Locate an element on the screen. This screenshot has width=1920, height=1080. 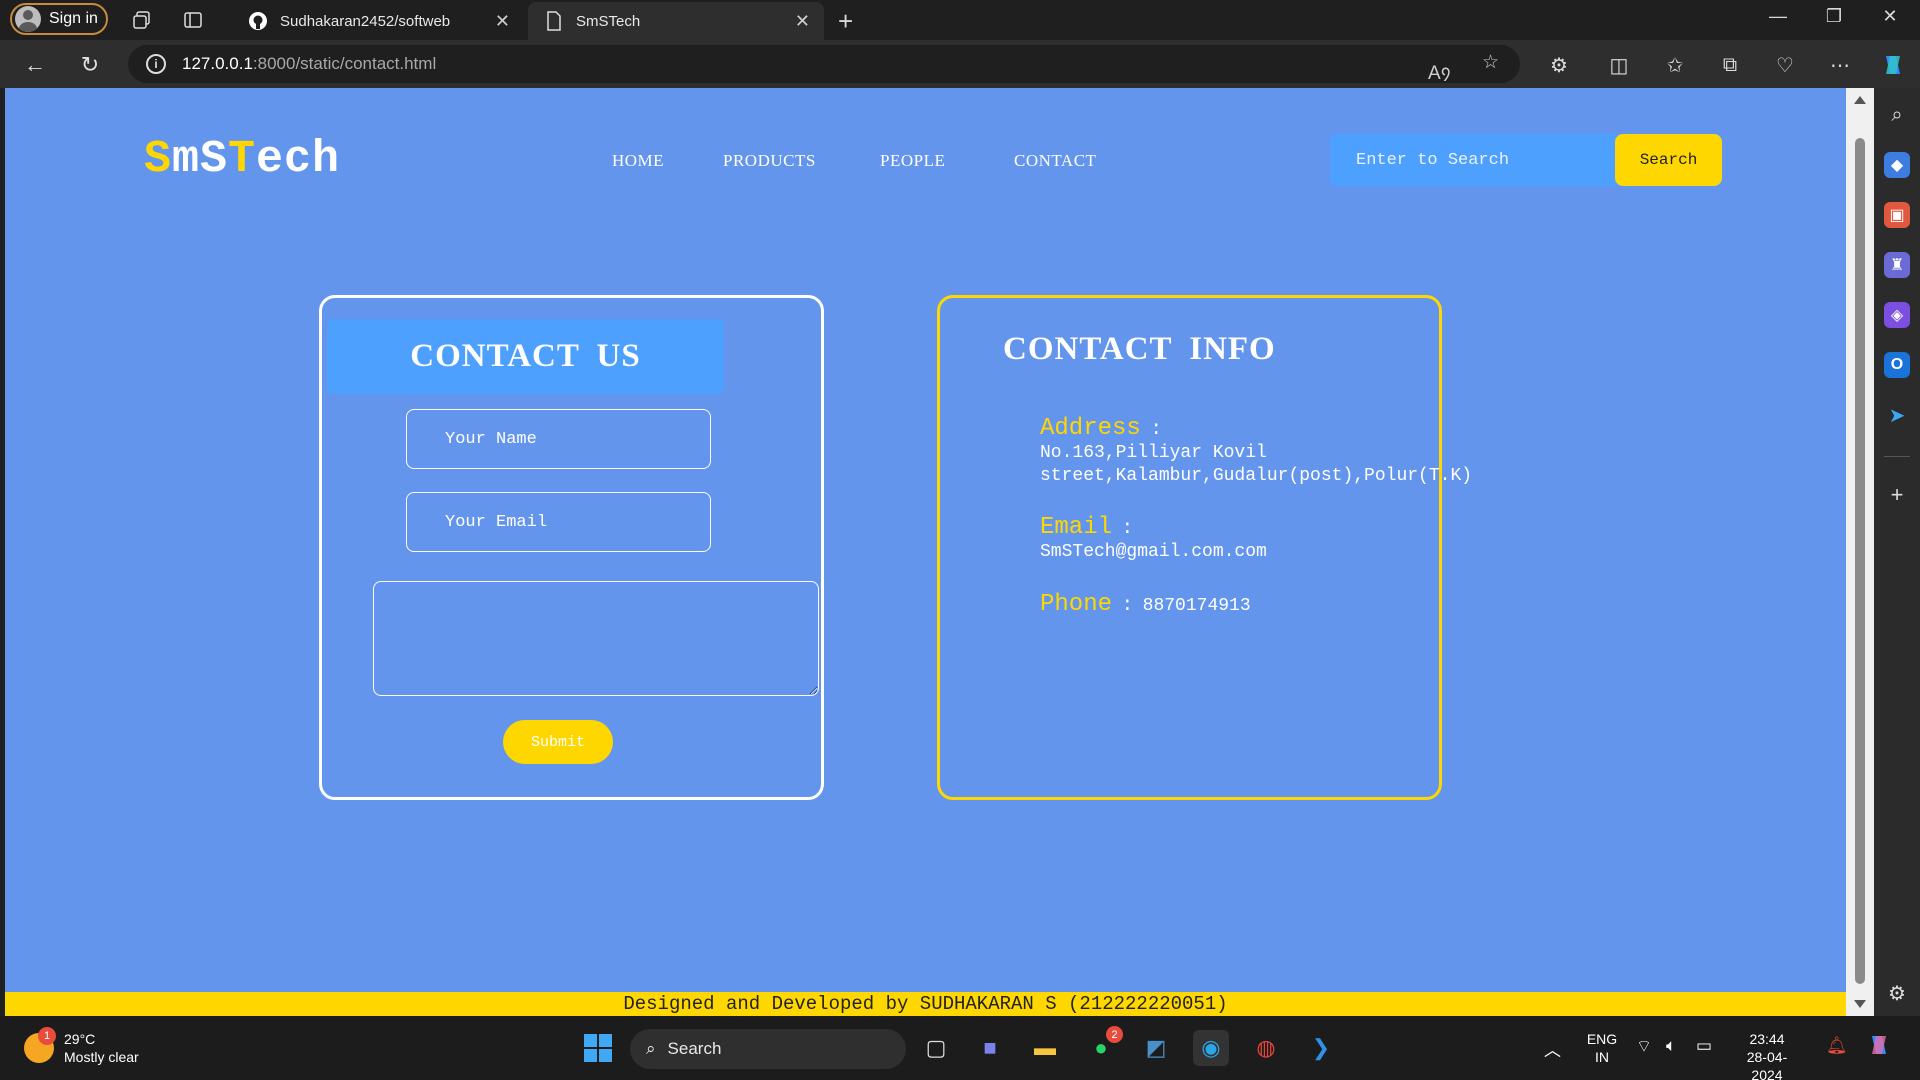
logo-part-ech: ech is located at coordinates (298, 159).